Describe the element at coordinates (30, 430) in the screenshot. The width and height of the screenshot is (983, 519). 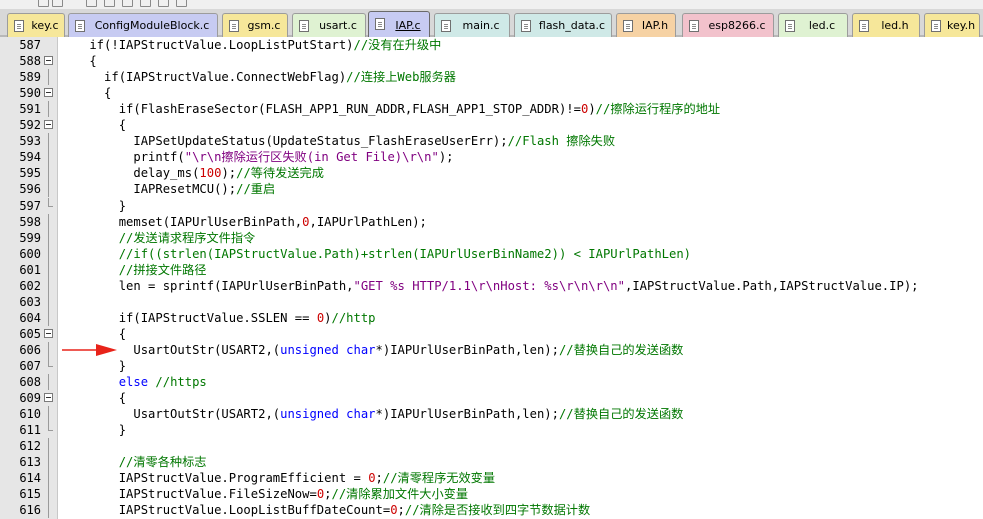
I see `line-number: 611` at that location.